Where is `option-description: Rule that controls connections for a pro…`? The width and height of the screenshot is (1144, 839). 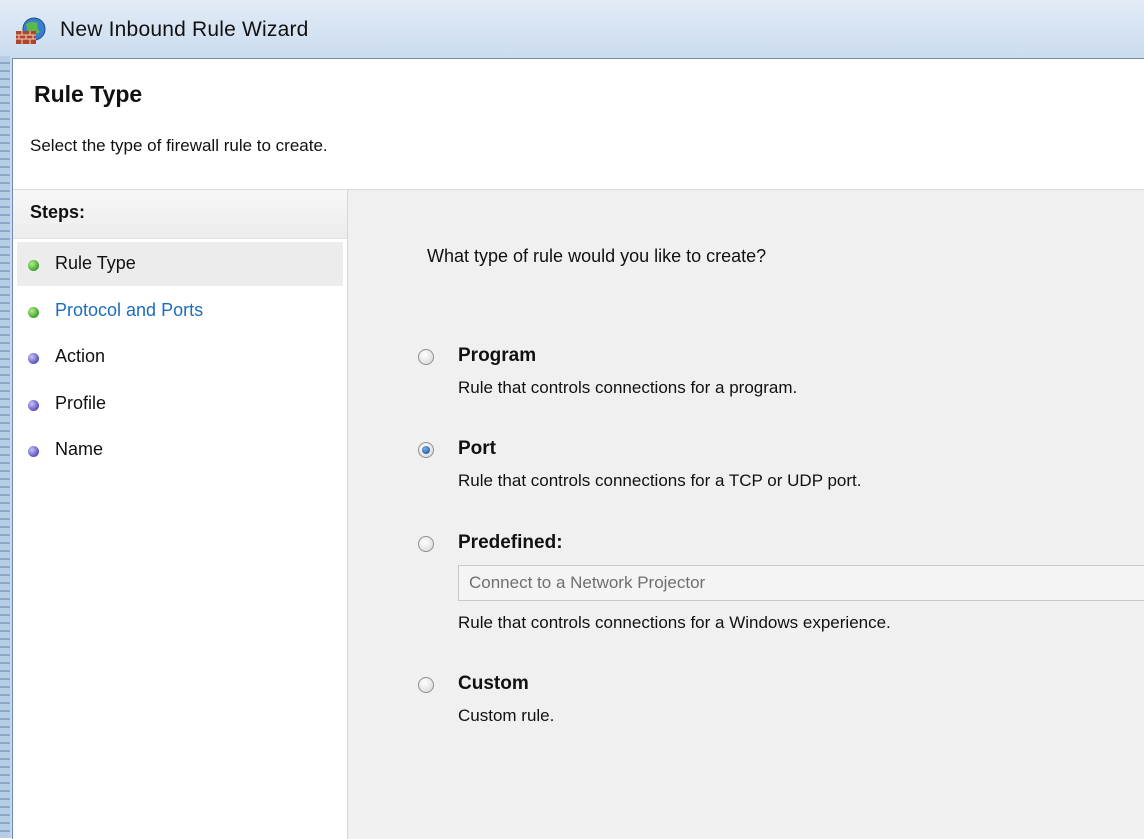
option-description: Rule that controls connections for a pro… is located at coordinates (628, 387).